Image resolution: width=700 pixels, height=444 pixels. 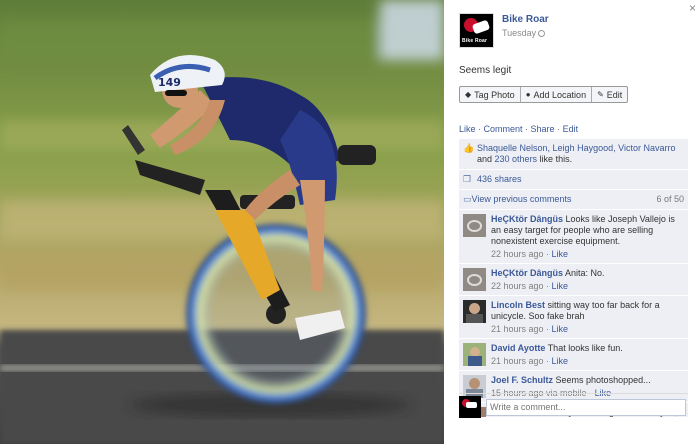 What do you see at coordinates (476, 30) in the screenshot?
I see `page-logo-avatar: Bike Roar` at bounding box center [476, 30].